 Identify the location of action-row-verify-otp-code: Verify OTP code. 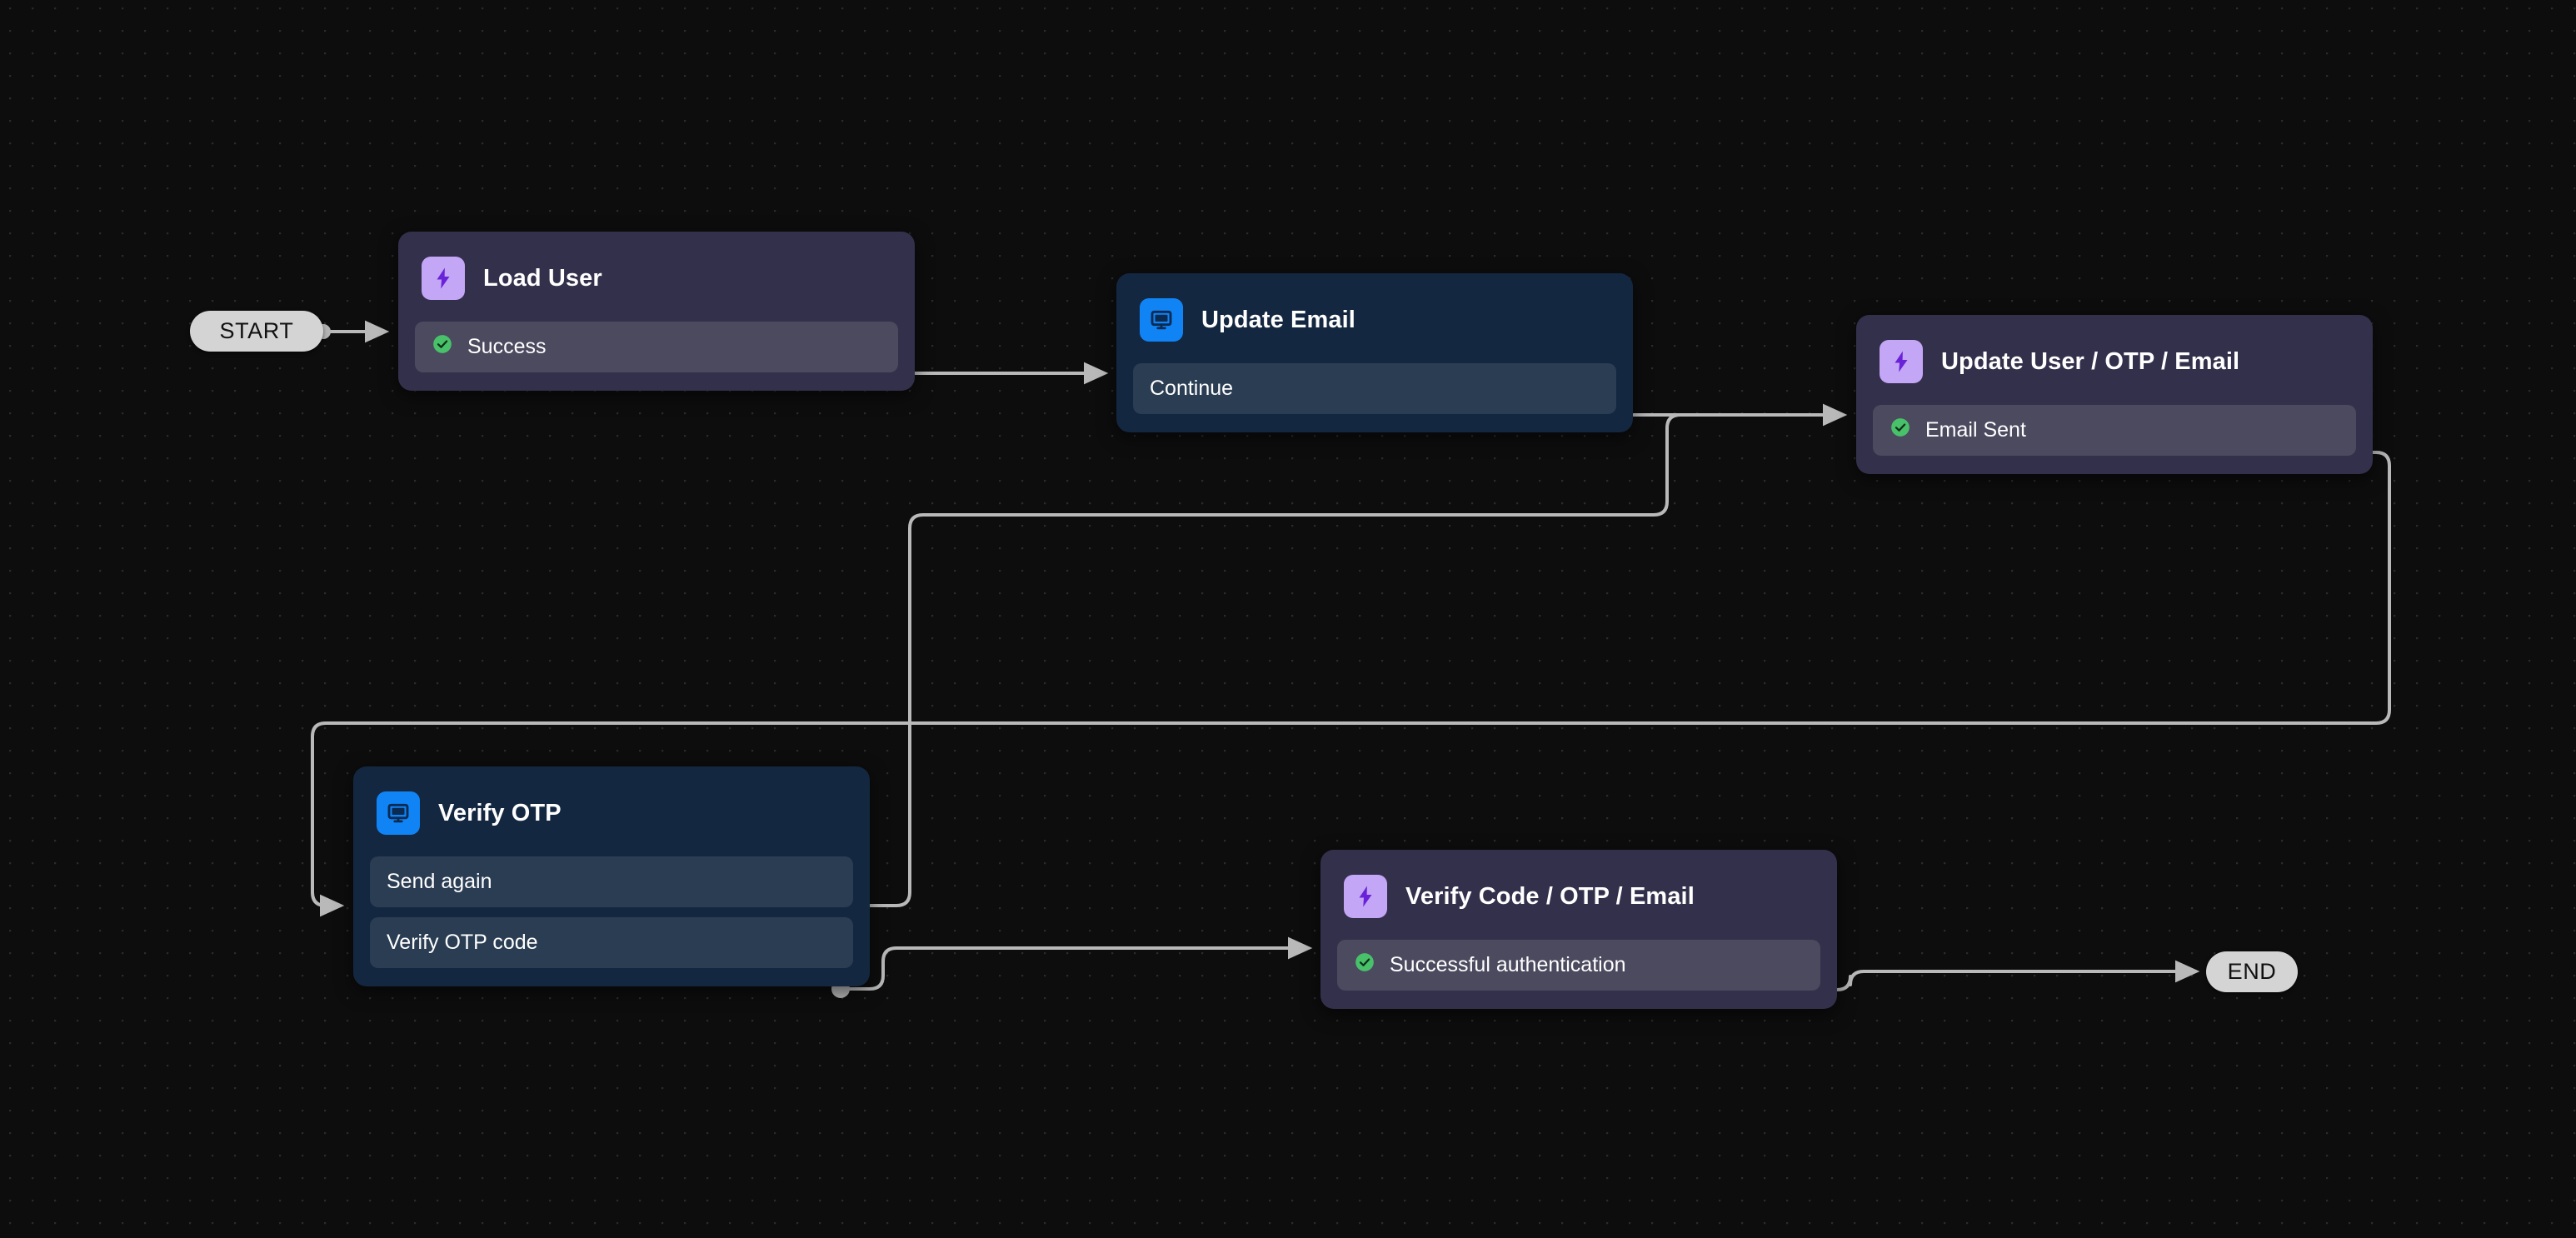
(611, 942).